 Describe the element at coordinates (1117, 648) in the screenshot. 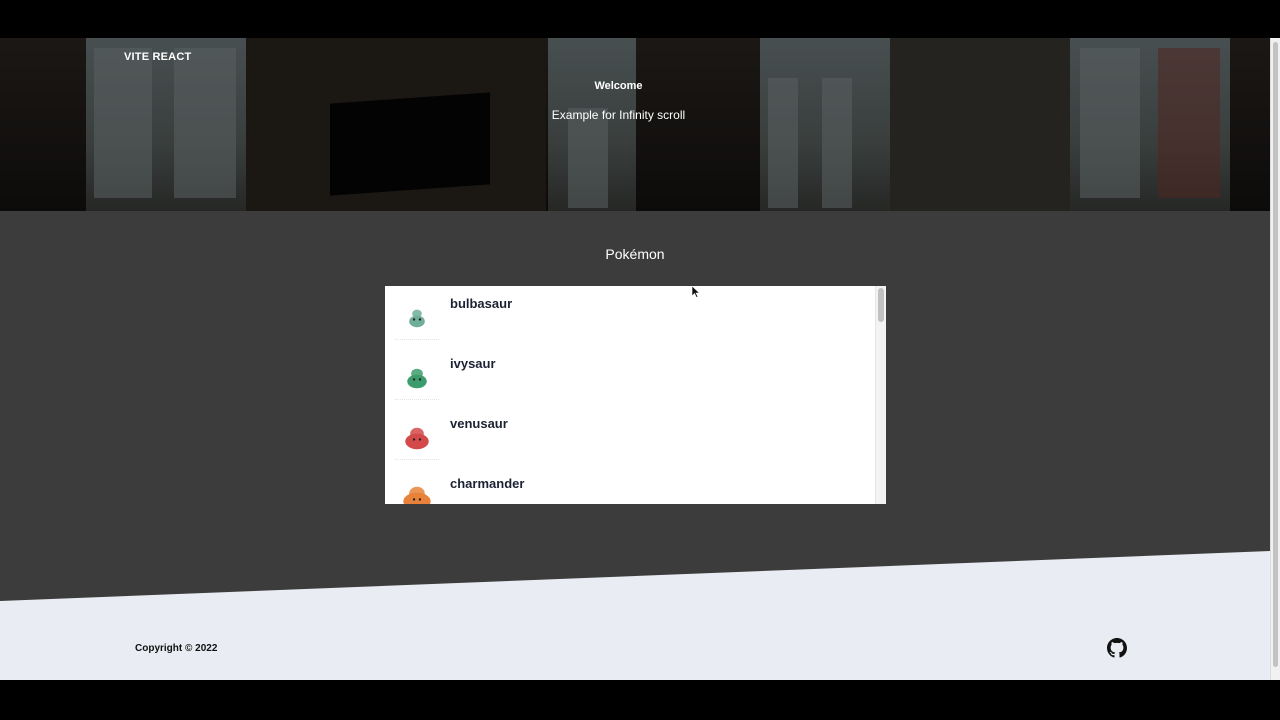

I see `github-icon` at that location.